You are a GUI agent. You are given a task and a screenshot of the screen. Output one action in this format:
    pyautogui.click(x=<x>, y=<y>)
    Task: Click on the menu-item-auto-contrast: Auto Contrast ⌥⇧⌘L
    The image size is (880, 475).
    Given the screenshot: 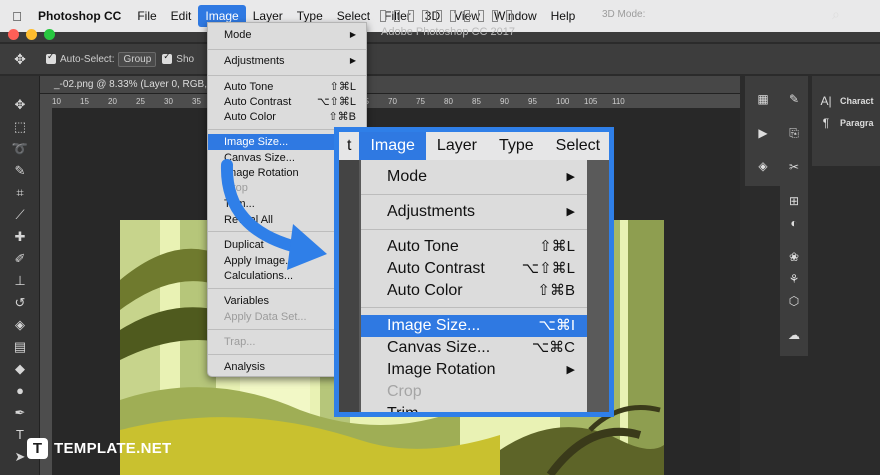 What is the action you would take?
    pyautogui.click(x=290, y=102)
    